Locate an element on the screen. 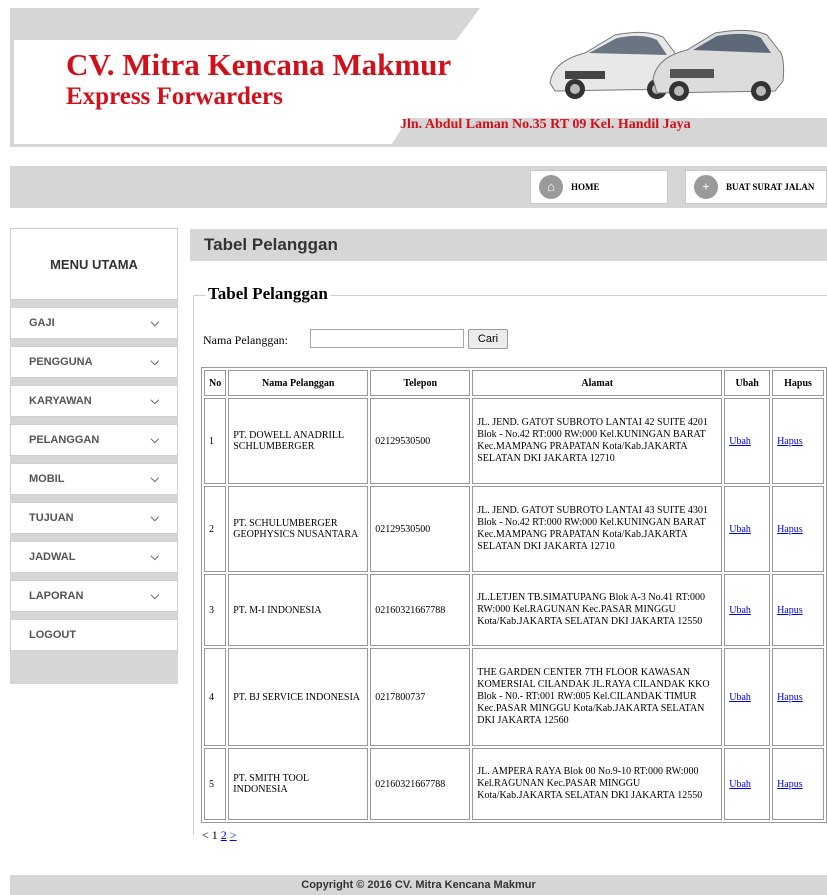  search-input is located at coordinates (387, 338).